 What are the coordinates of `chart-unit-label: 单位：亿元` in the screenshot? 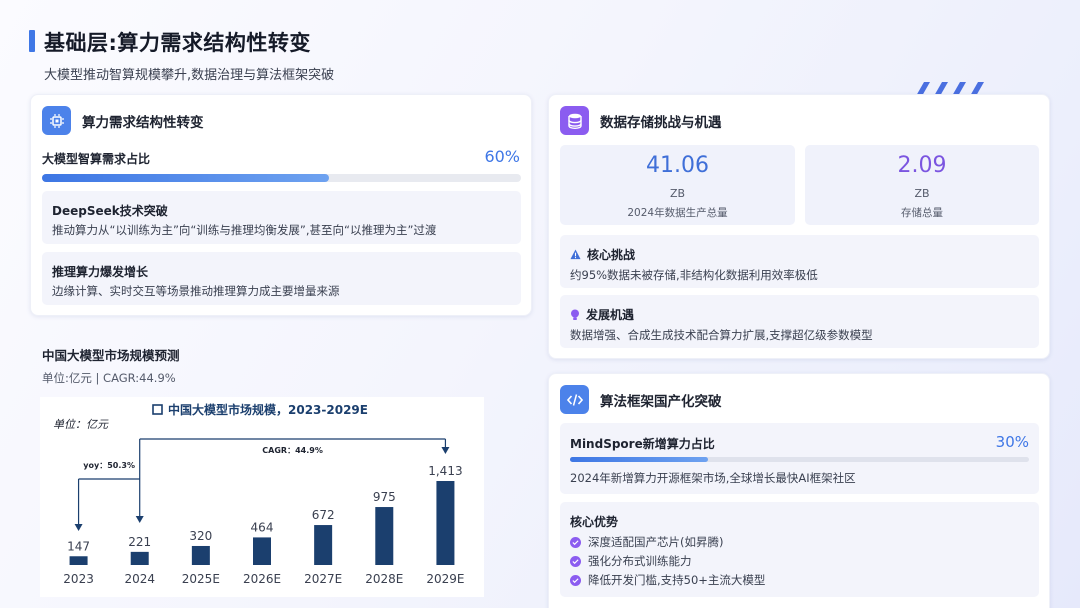 It's located at (81, 424).